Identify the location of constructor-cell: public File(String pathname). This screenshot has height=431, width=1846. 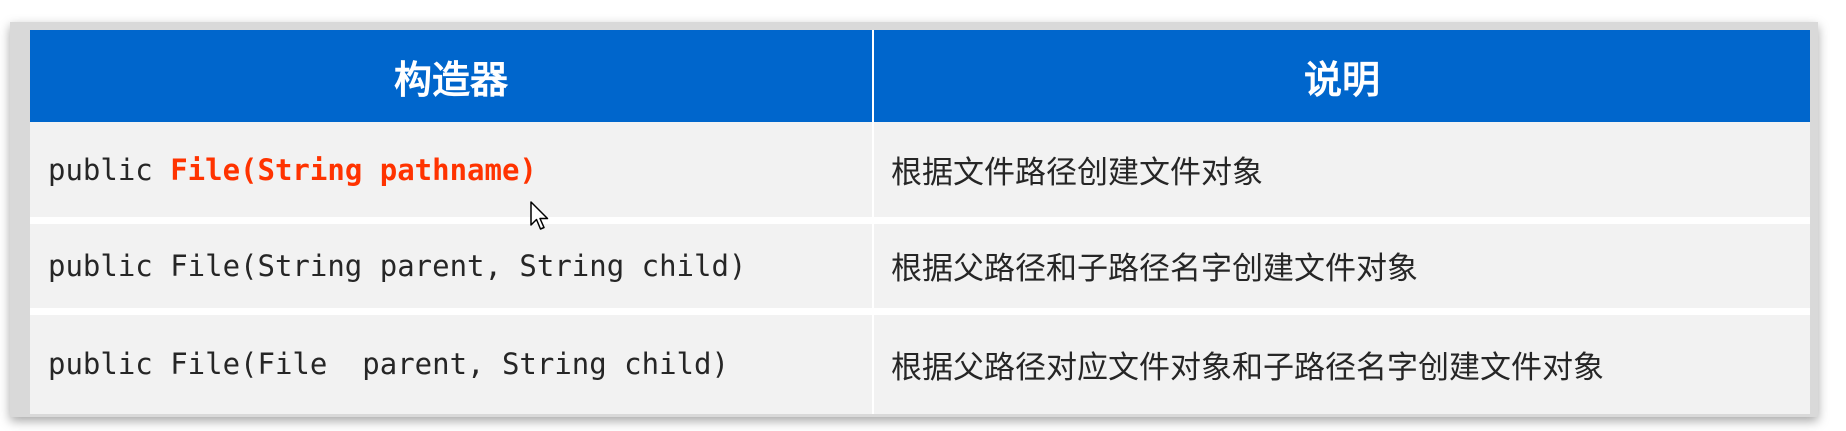
(452, 173).